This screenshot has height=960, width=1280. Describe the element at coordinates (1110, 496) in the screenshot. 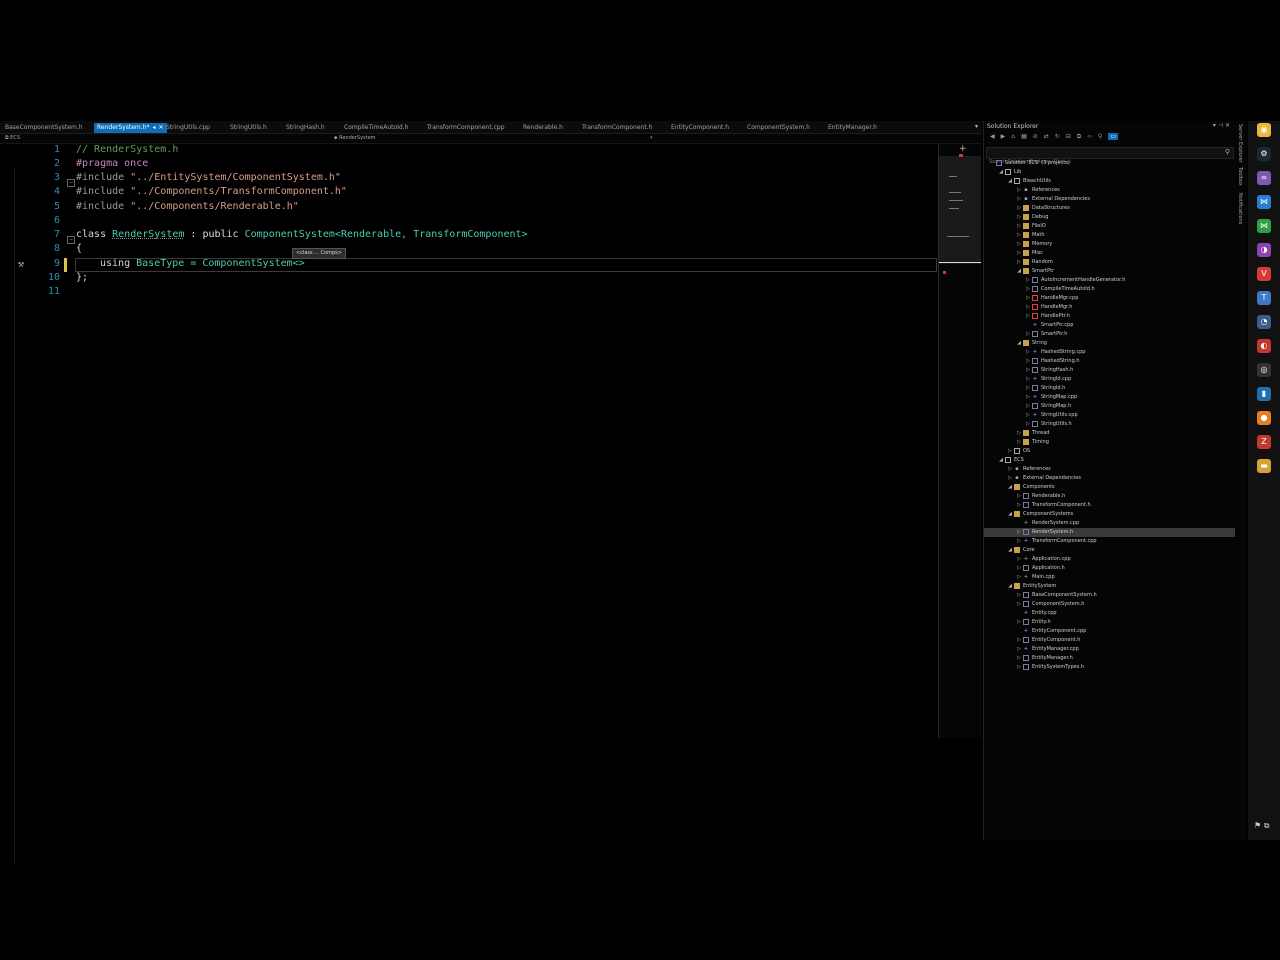

I see `tree-item: ▷ Renderable.h` at that location.